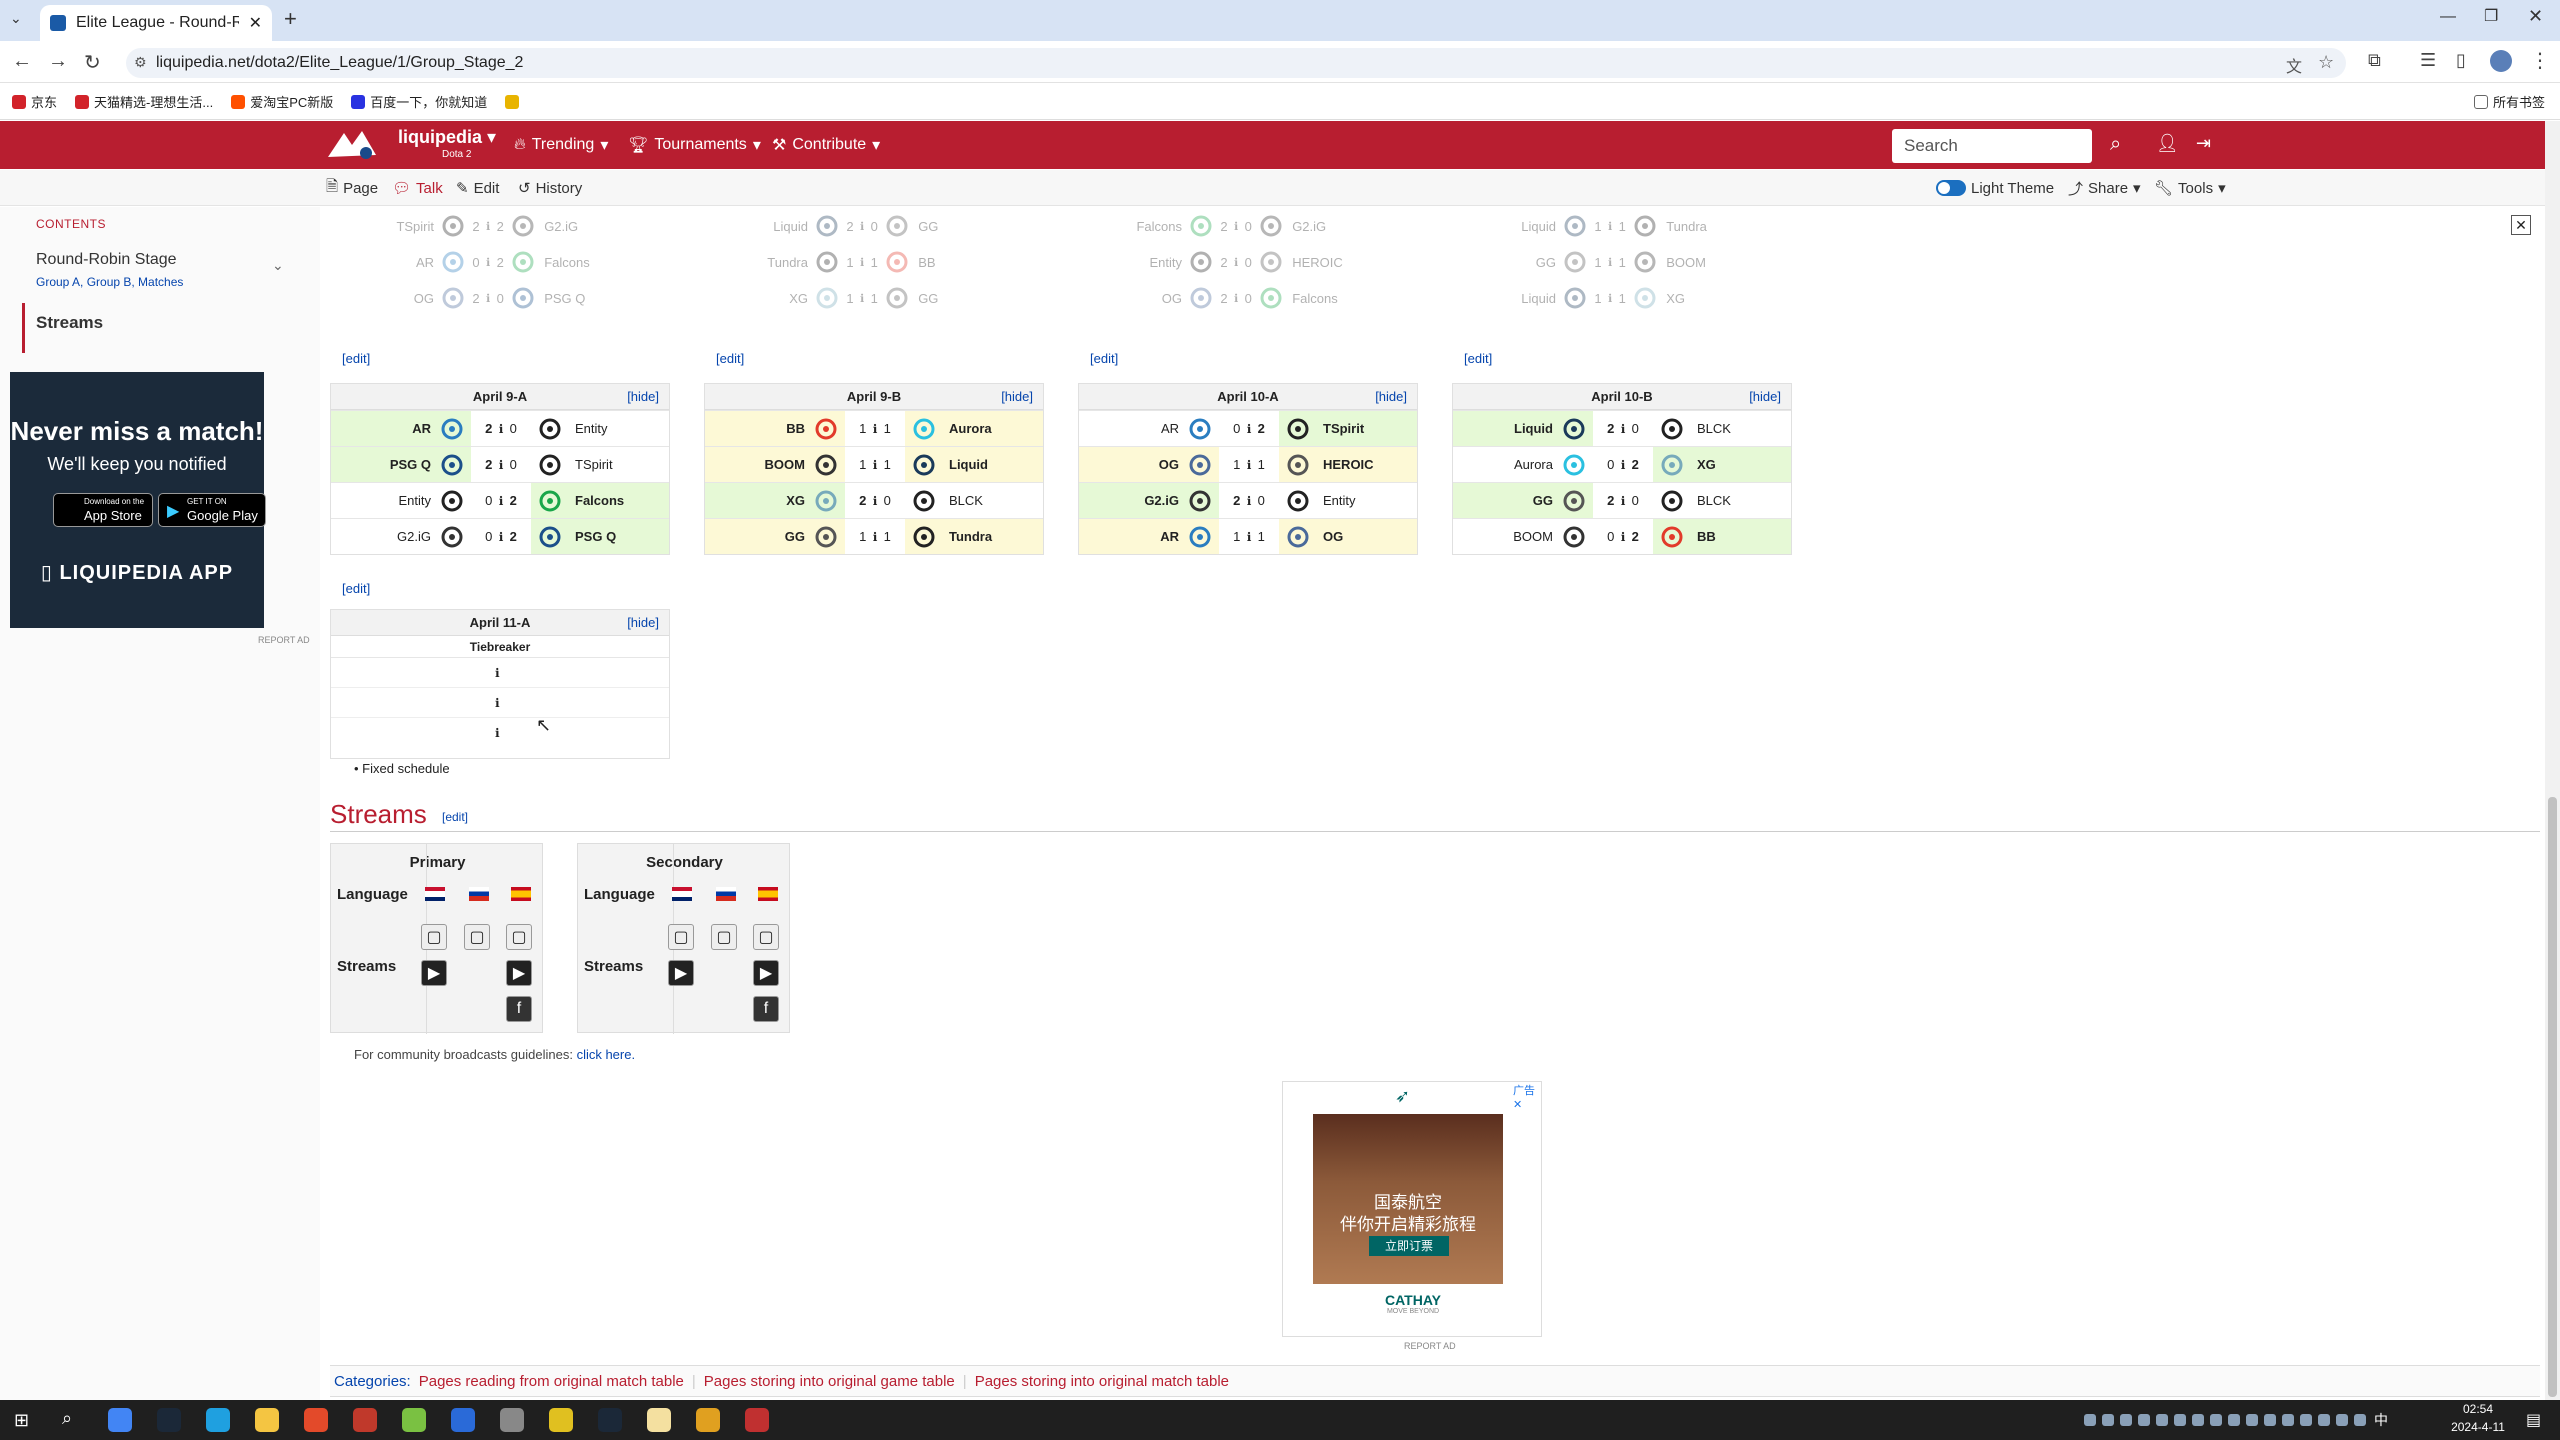 This screenshot has width=2560, height=1440. I want to click on toc-item-round-robin: Round-Robin Stage, so click(106, 260).